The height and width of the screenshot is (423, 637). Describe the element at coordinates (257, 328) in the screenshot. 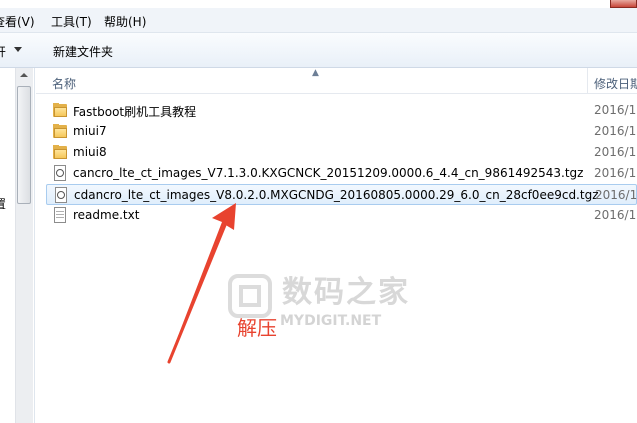

I see `annotation-label: 解压` at that location.